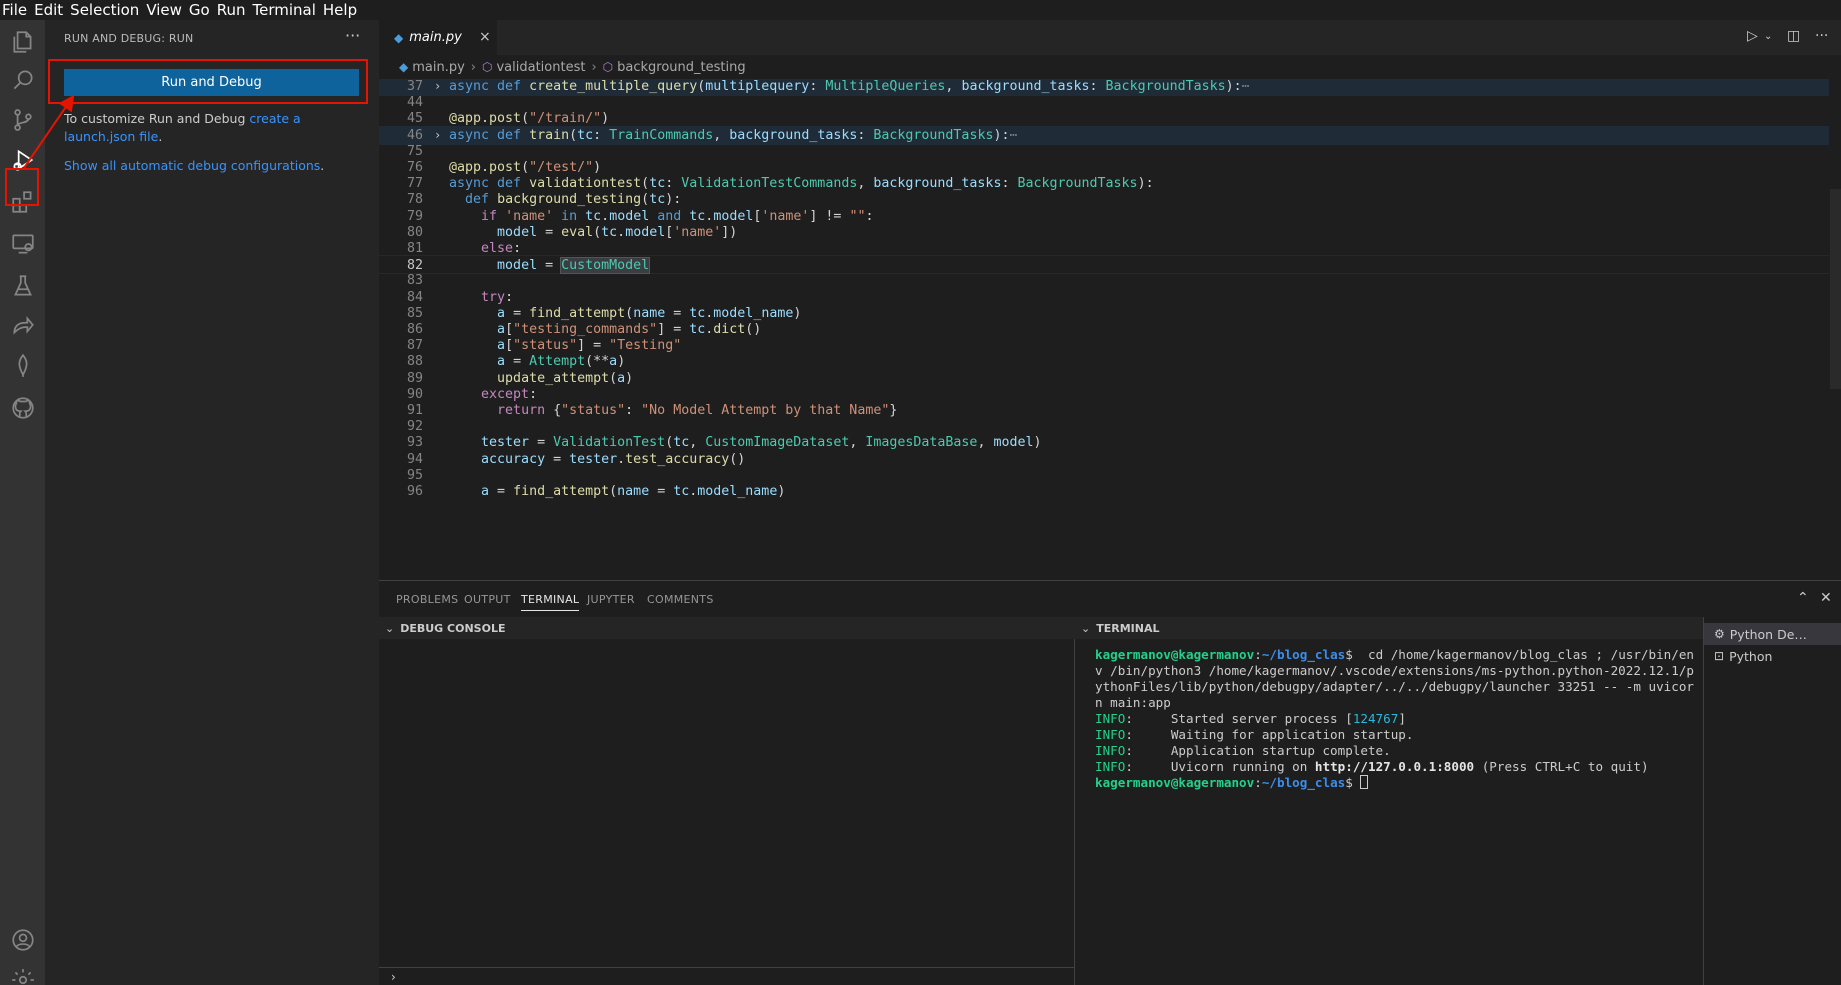 Image resolution: width=1841 pixels, height=985 pixels. I want to click on search-icon, so click(22, 80).